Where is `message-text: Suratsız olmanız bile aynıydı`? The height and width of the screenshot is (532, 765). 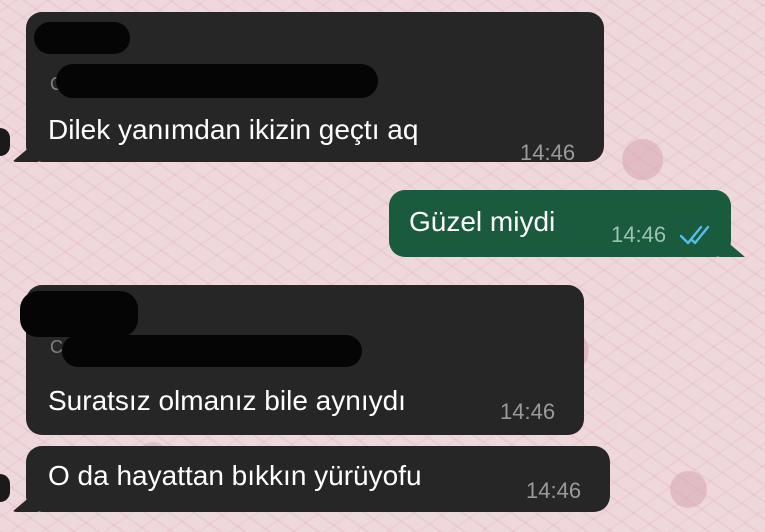 message-text: Suratsız olmanız bile aynıydı is located at coordinates (227, 400).